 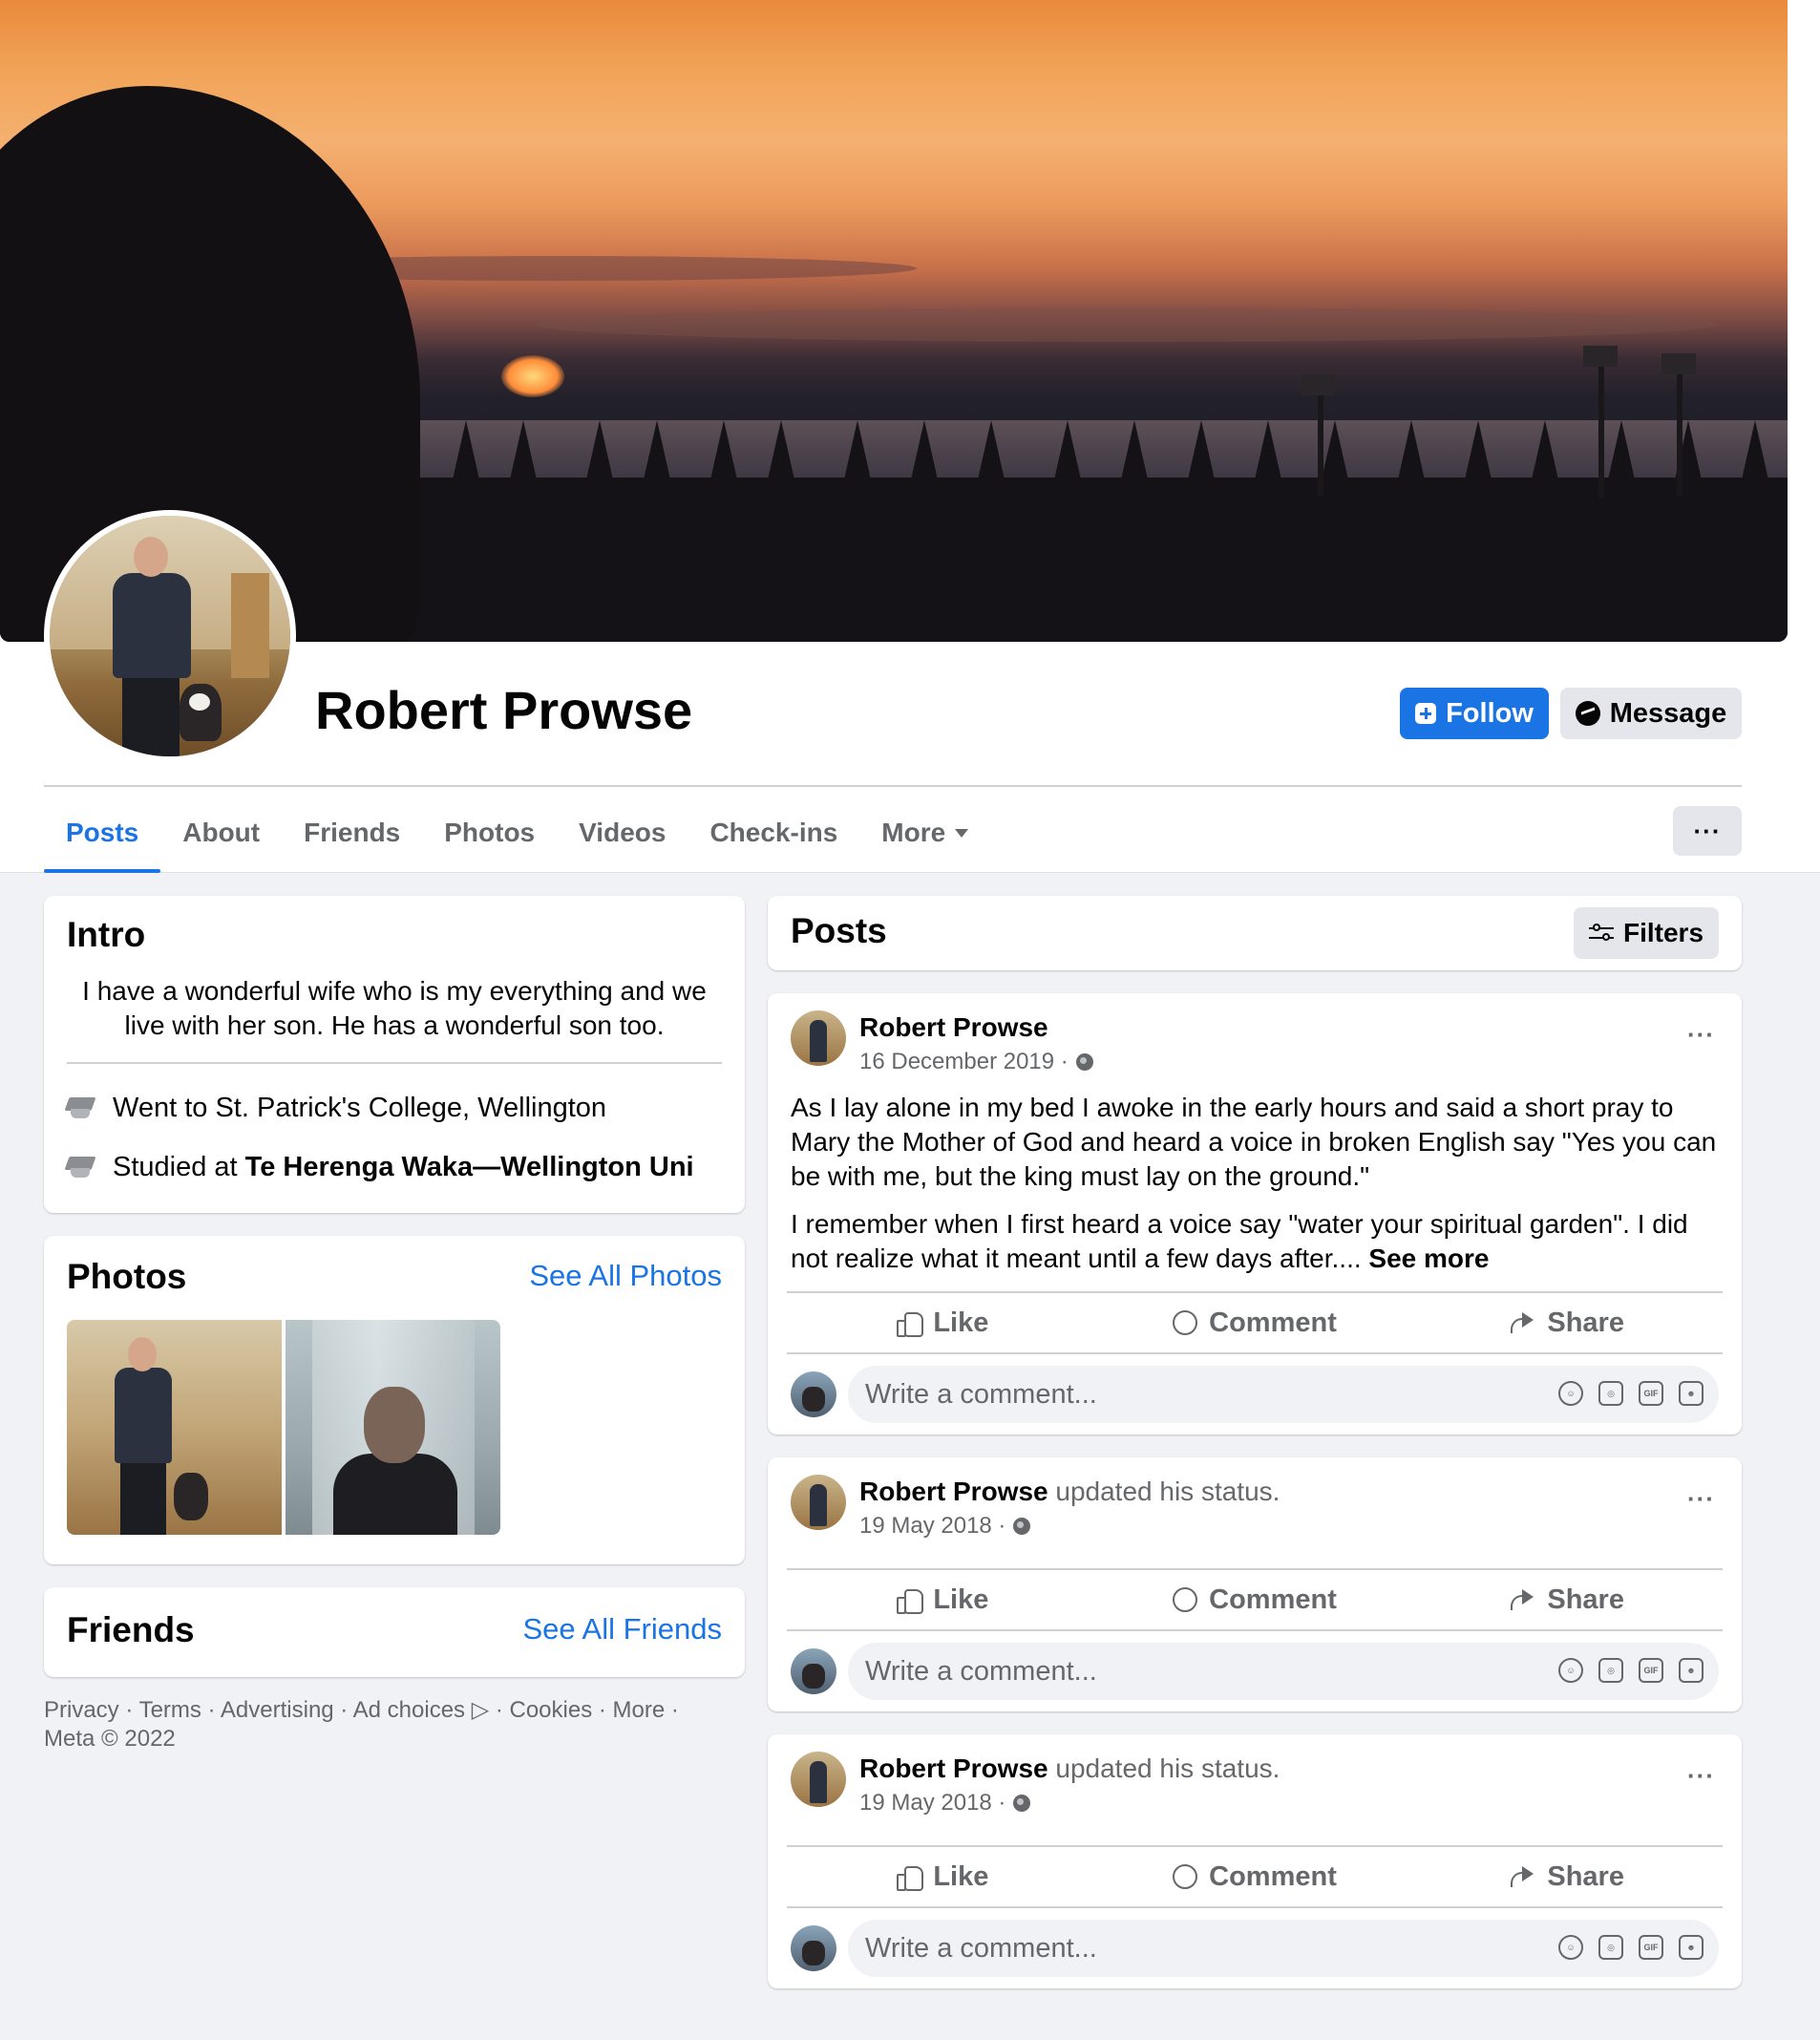 I want to click on tab-label: About, so click(x=221, y=833).